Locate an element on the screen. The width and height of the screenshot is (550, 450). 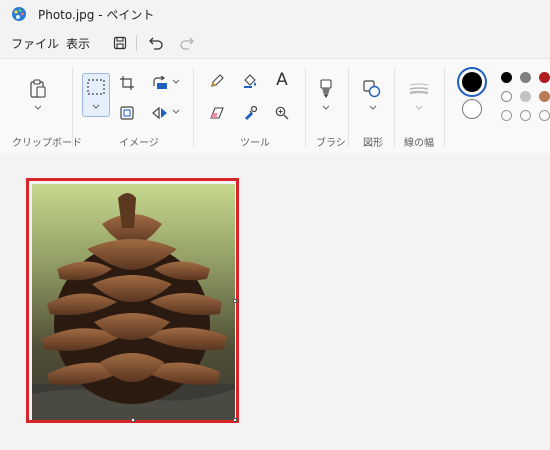
select-button is located at coordinates (96, 95).